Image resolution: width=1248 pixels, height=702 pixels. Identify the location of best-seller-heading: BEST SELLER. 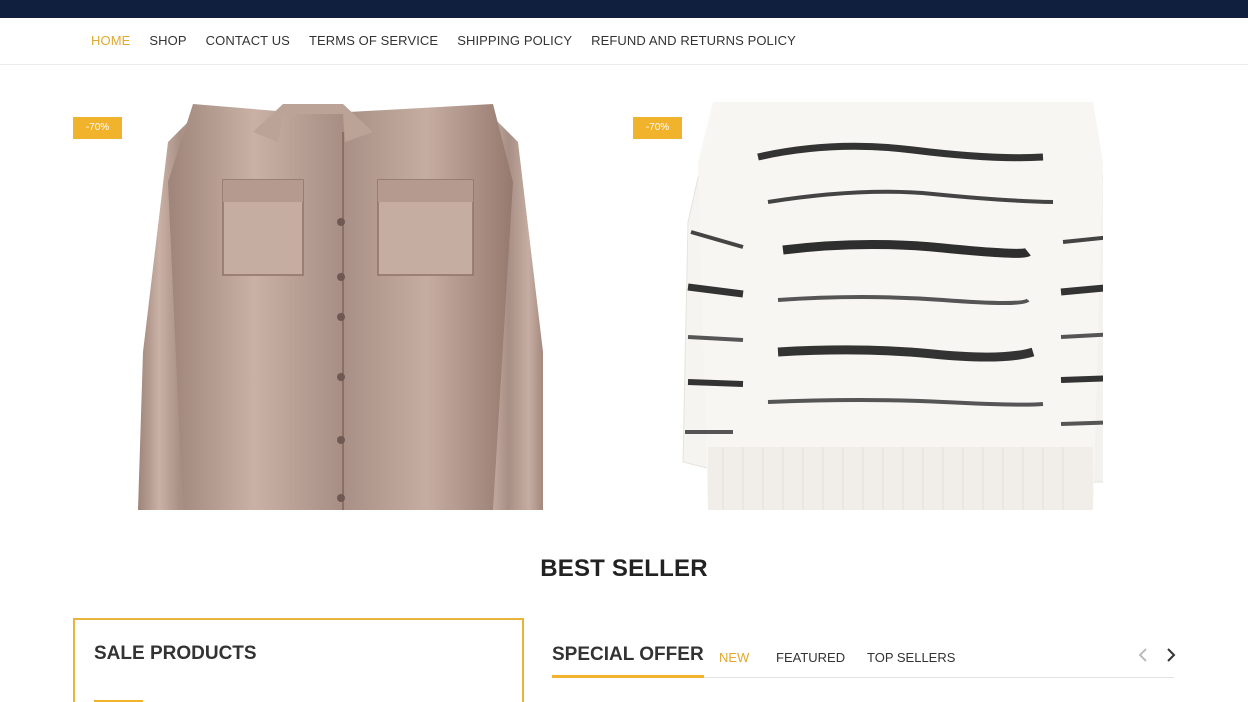
(624, 568).